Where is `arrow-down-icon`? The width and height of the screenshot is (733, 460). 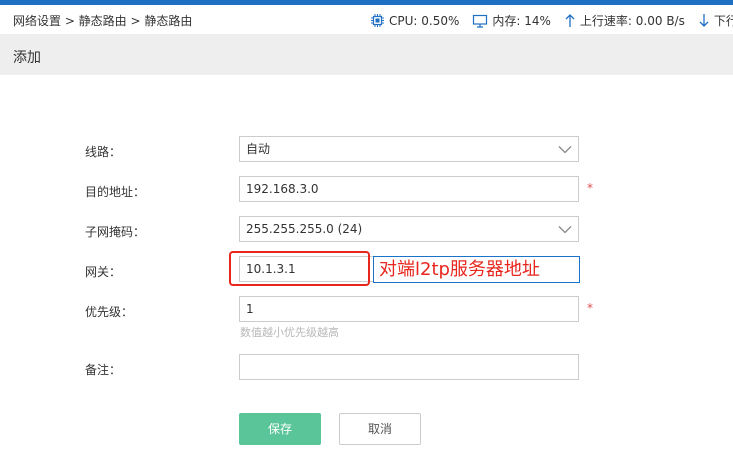 arrow-down-icon is located at coordinates (704, 20).